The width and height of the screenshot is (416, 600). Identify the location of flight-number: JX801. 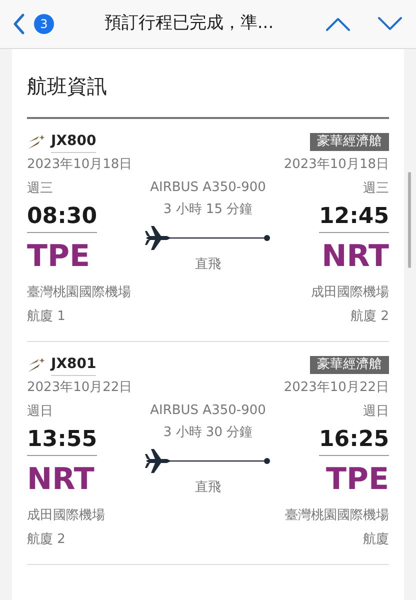
(73, 365).